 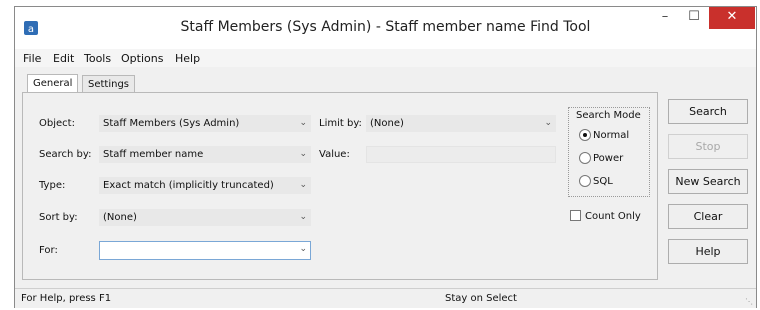 What do you see at coordinates (708, 216) in the screenshot?
I see `clear-button: Clear` at bounding box center [708, 216].